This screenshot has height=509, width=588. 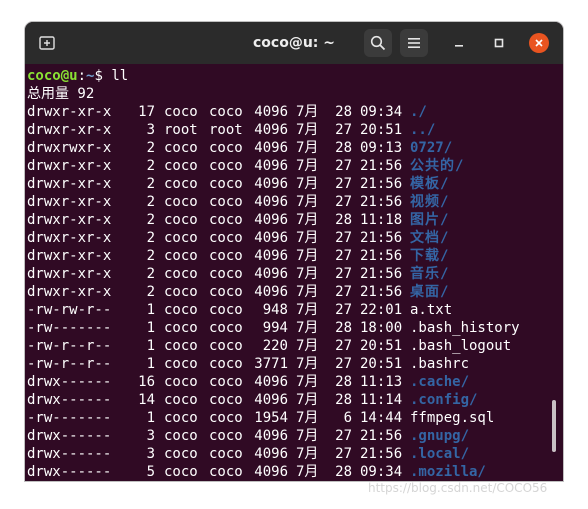 I want to click on listing-row: drwxr-xr-x 2 coco coco 4096 7月 27 21:56 视频/, so click(x=294, y=202).